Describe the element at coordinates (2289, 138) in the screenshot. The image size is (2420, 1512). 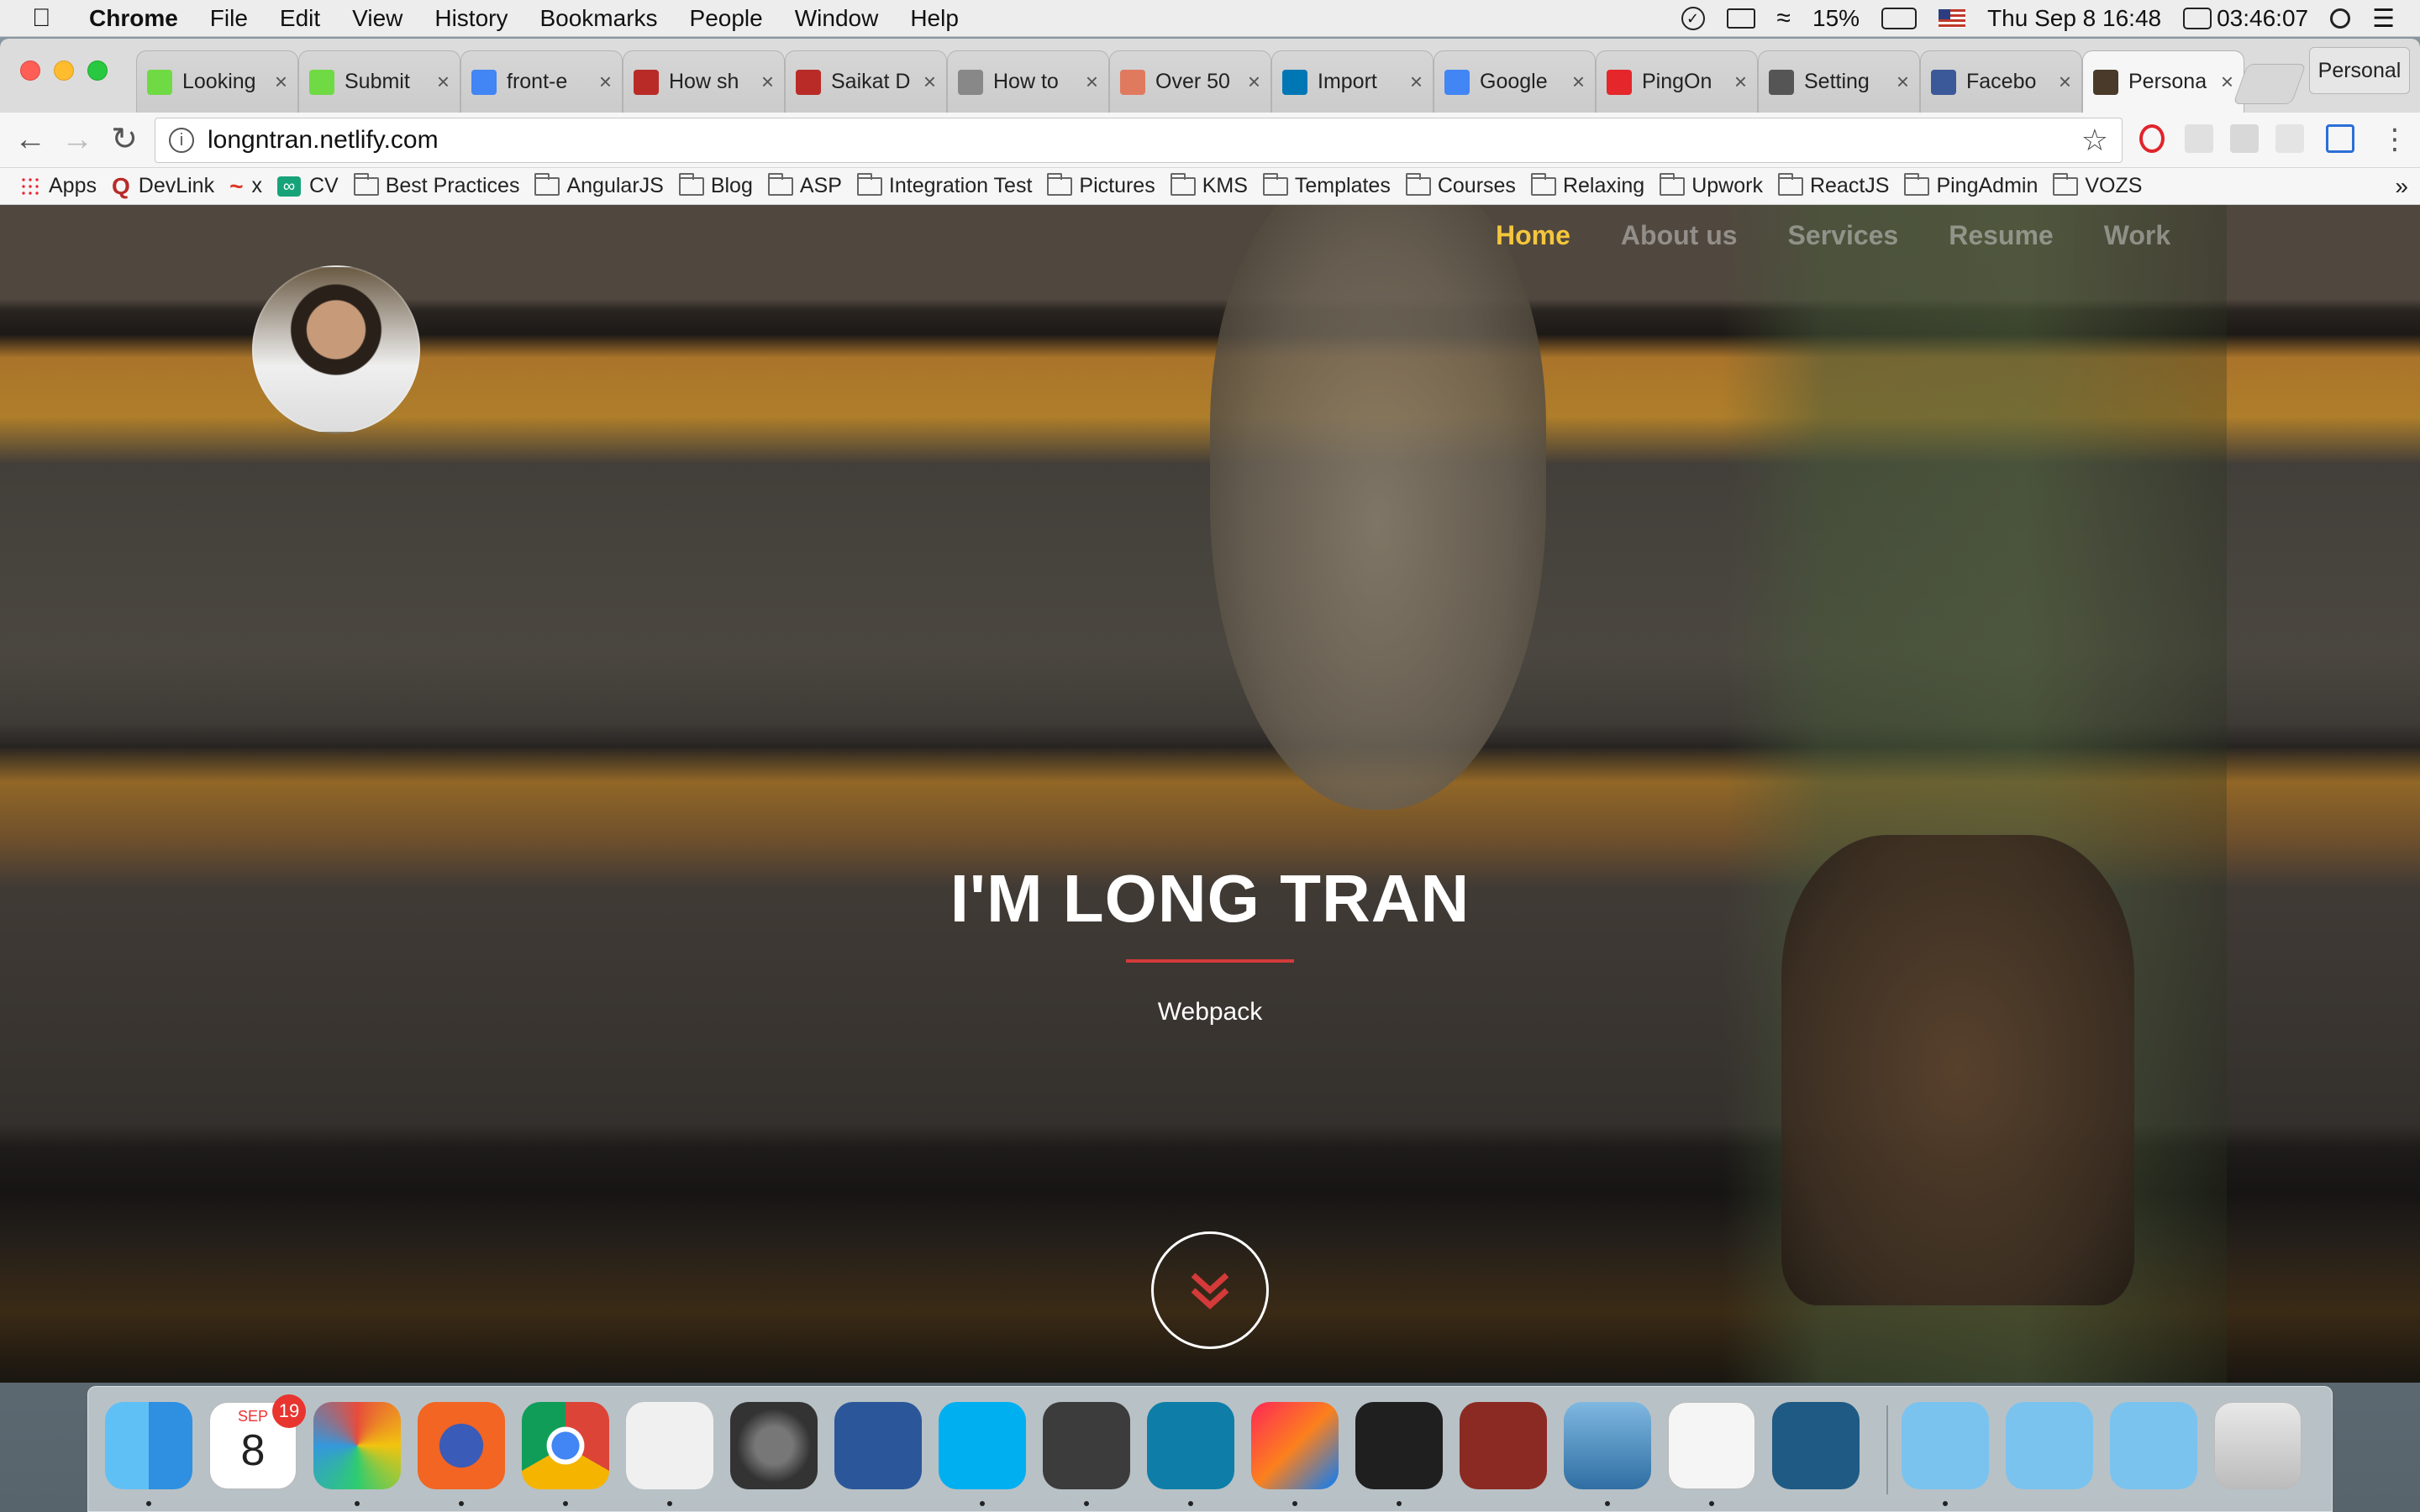
I see `pinterest-extension-icon` at that location.